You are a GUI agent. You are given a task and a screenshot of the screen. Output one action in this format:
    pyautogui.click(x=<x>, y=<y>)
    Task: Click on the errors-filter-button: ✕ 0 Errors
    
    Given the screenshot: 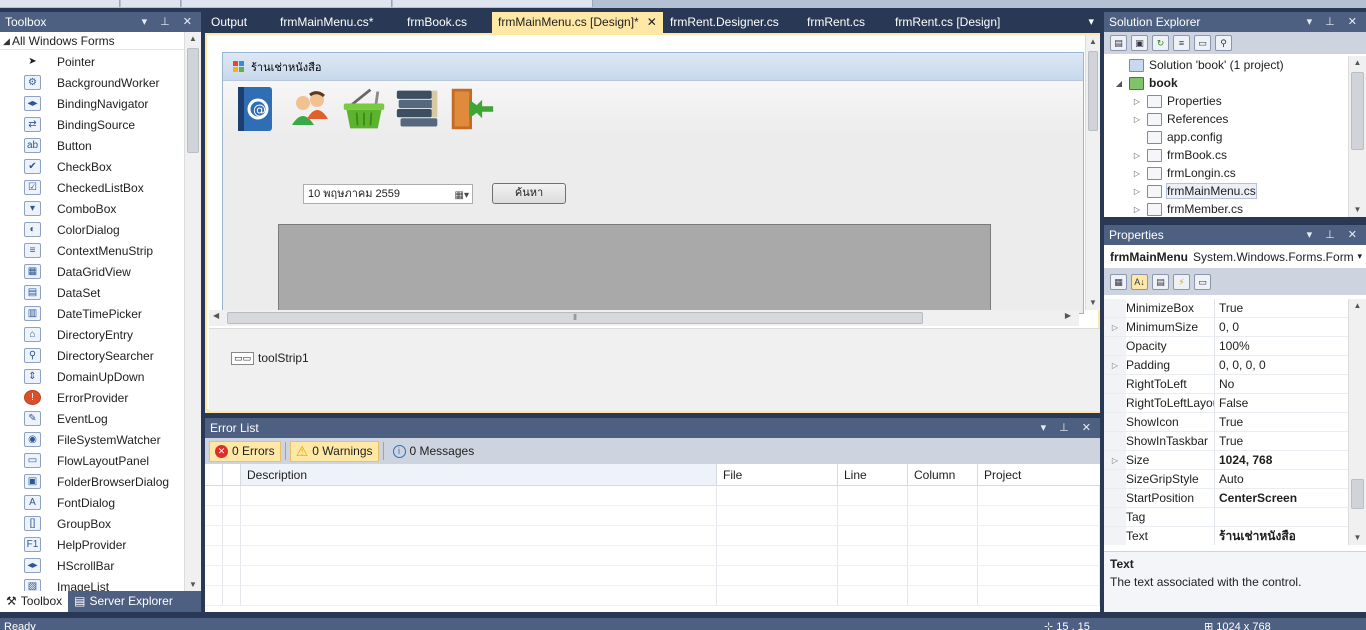 What is the action you would take?
    pyautogui.click(x=245, y=451)
    